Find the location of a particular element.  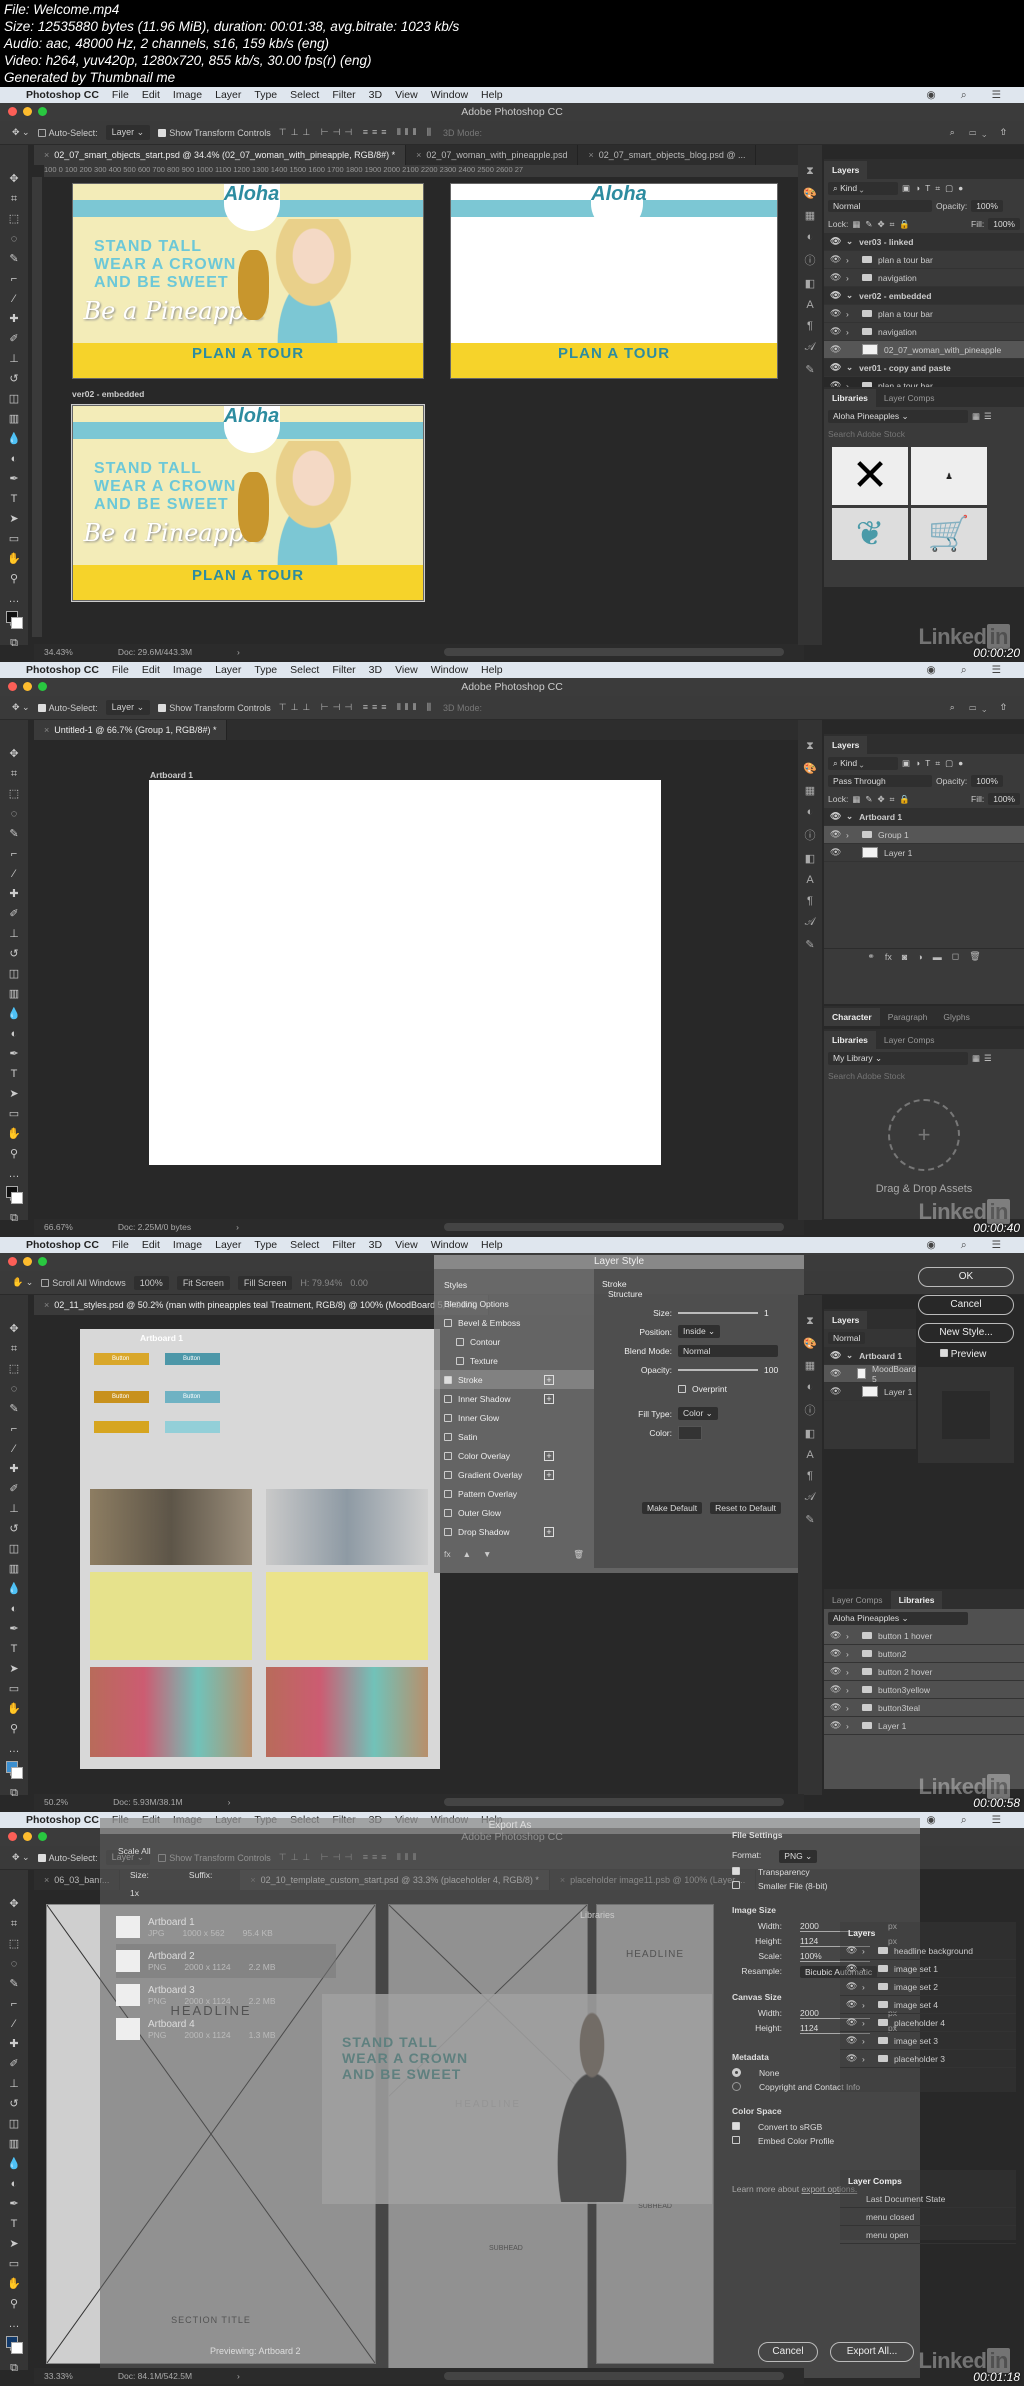

tab-character: Character is located at coordinates (852, 1017).